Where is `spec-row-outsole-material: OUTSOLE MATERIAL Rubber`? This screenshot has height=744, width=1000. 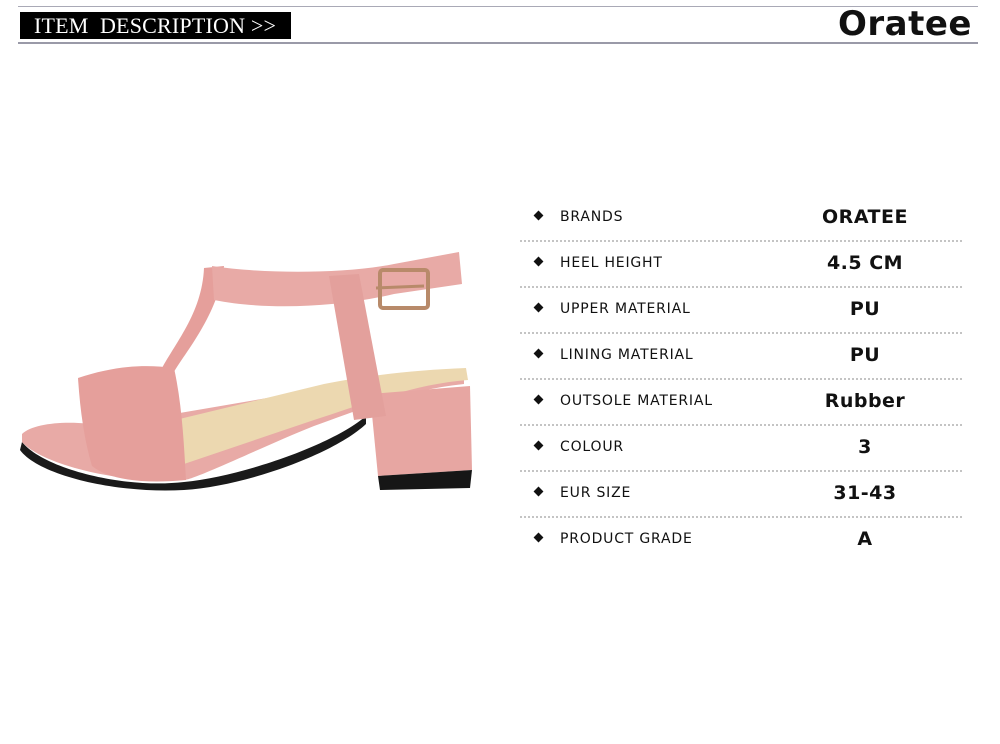 spec-row-outsole-material: OUTSOLE MATERIAL Rubber is located at coordinates (741, 403).